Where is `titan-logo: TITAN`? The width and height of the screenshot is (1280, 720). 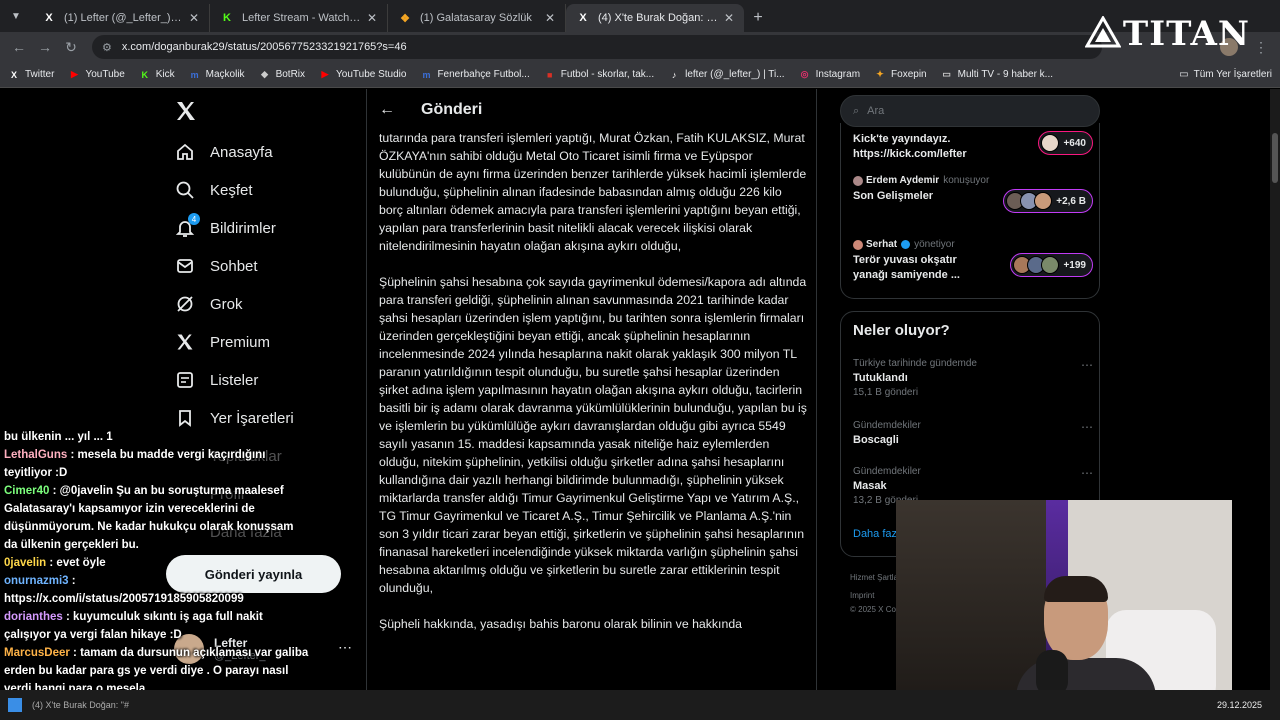
titan-logo: TITAN is located at coordinates (1167, 34).